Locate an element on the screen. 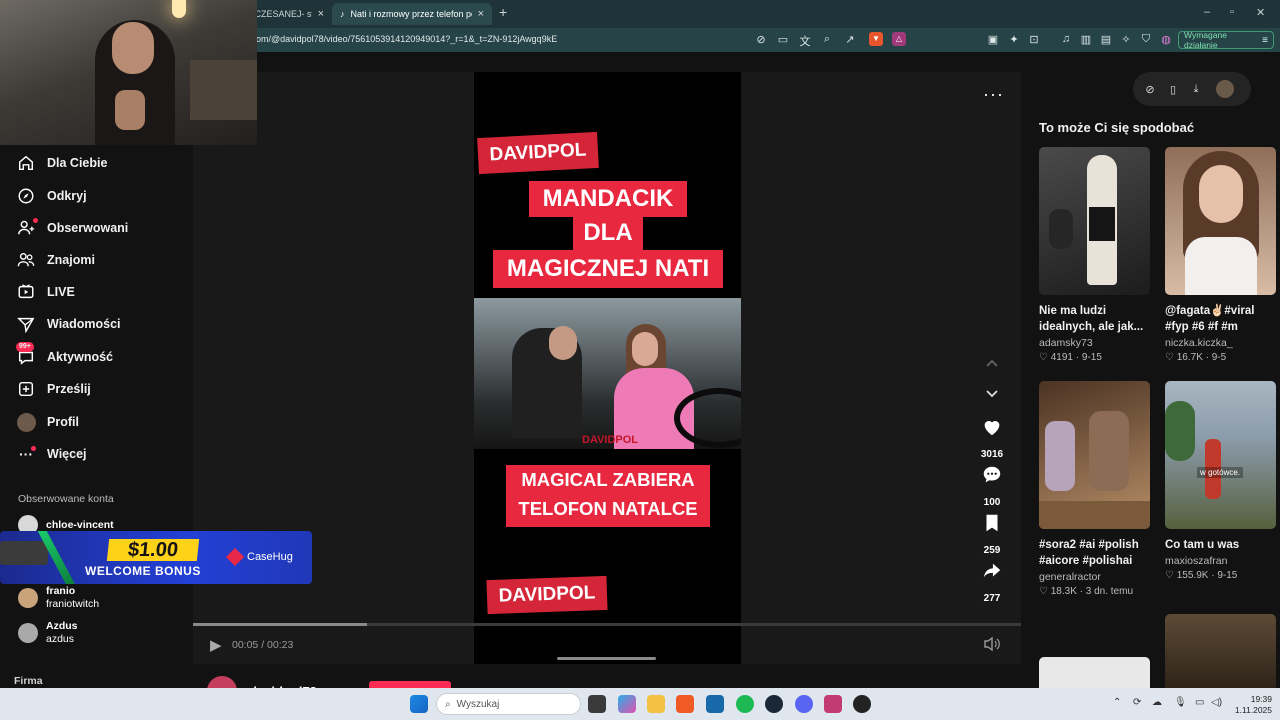  new-tab-icon: + is located at coordinates (503, 12).